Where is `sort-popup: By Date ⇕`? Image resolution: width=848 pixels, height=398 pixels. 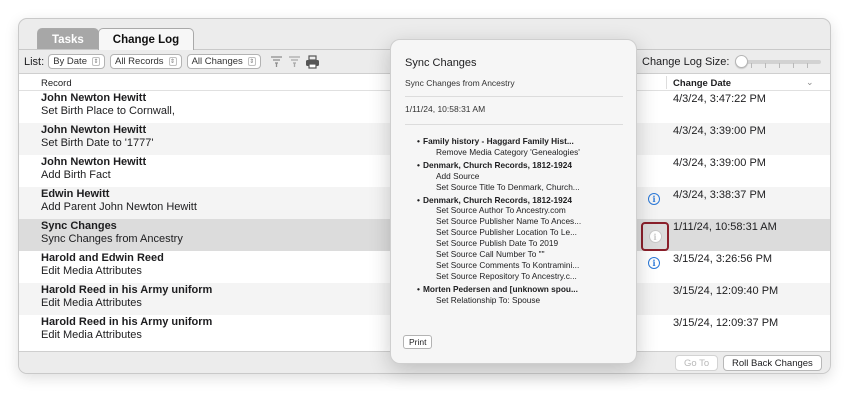 sort-popup: By Date ⇕ is located at coordinates (76, 61).